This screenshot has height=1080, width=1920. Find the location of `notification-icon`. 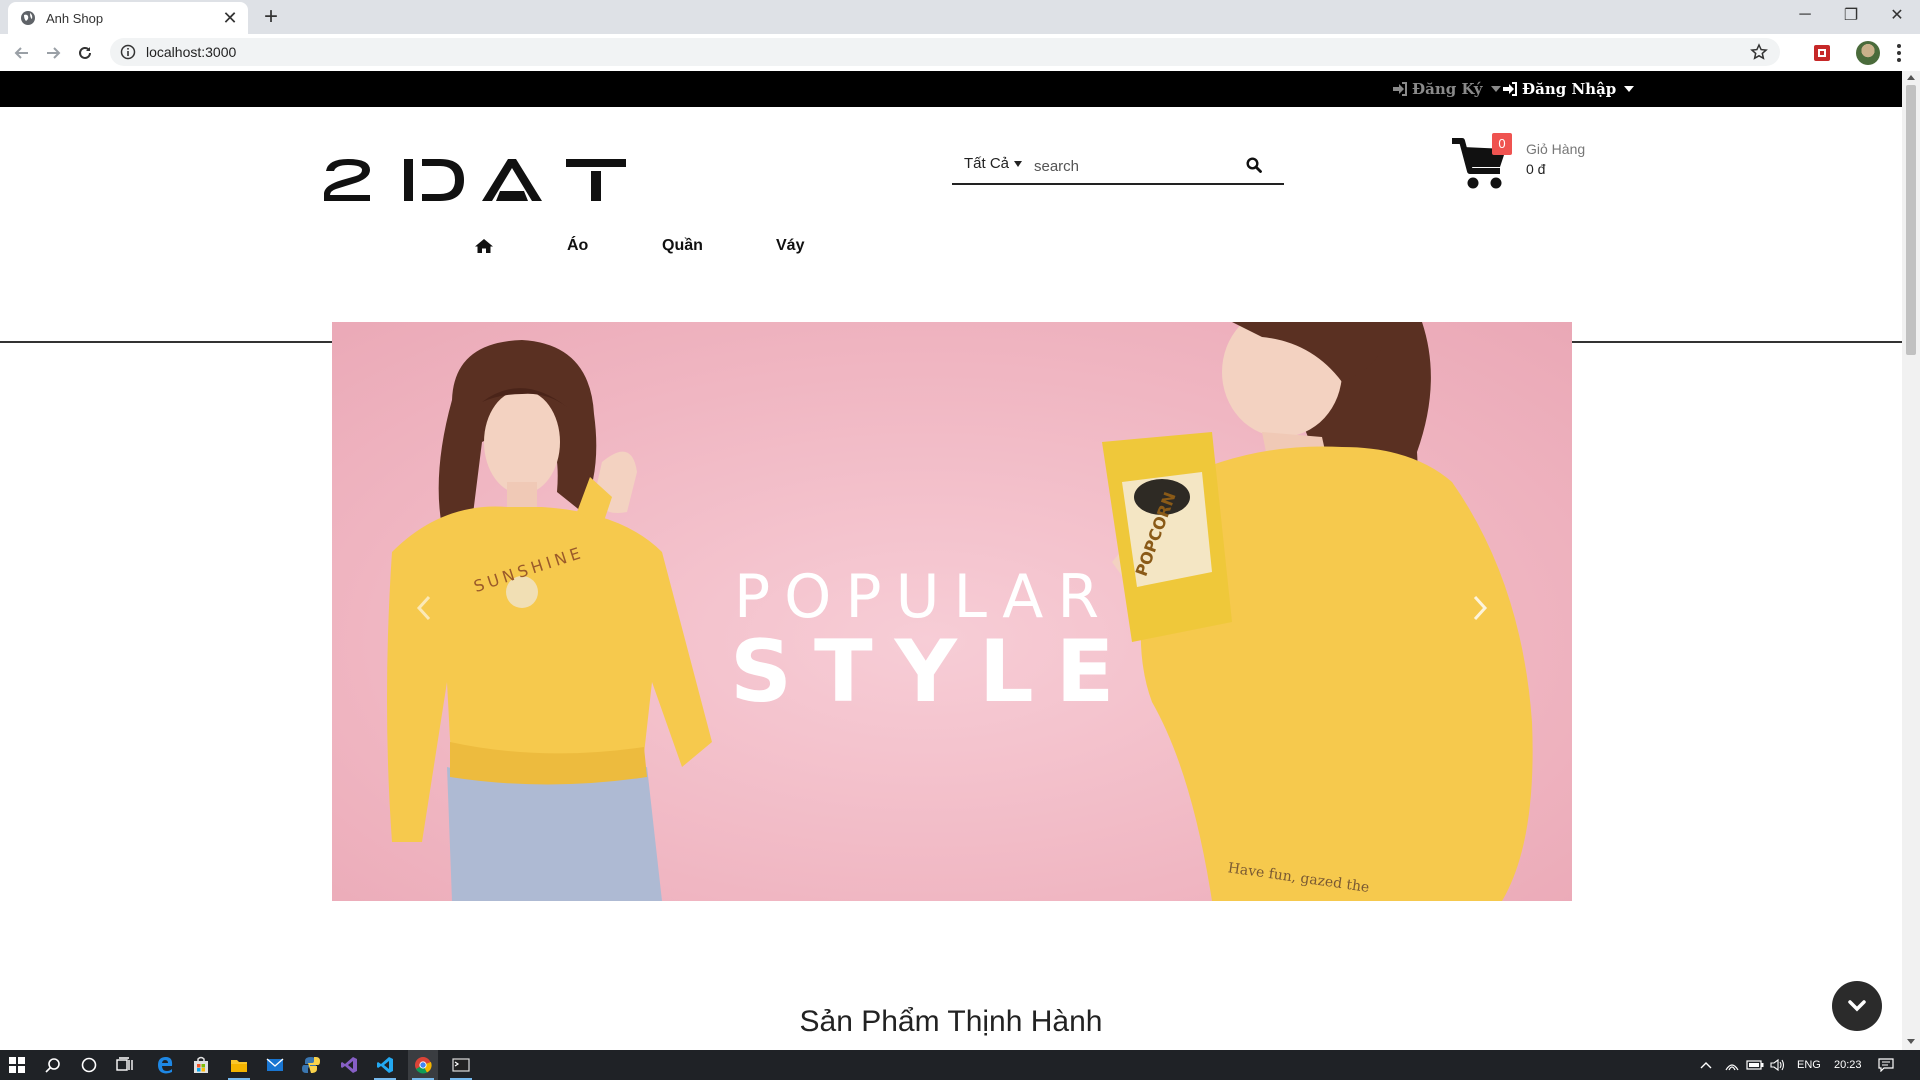

notification-icon is located at coordinates (1886, 1065).